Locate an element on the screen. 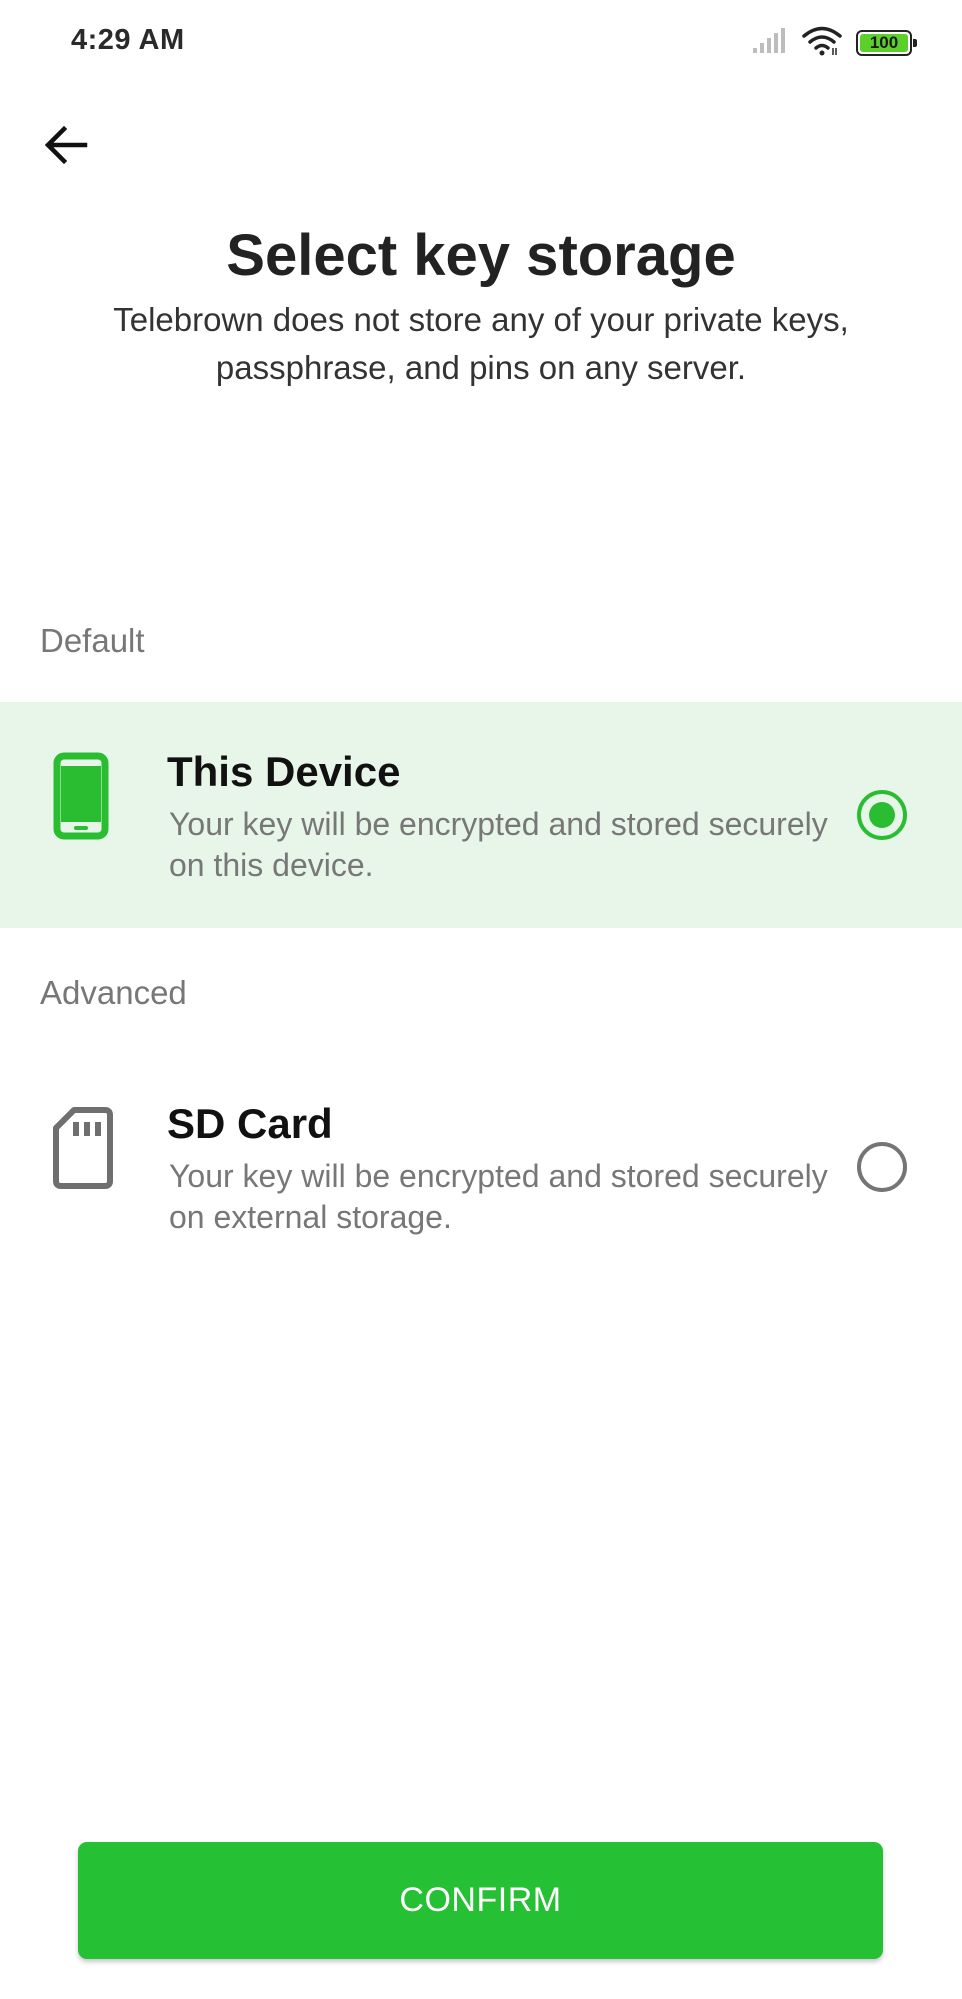 The image size is (962, 1999). section-label-default: Default is located at coordinates (92, 640).